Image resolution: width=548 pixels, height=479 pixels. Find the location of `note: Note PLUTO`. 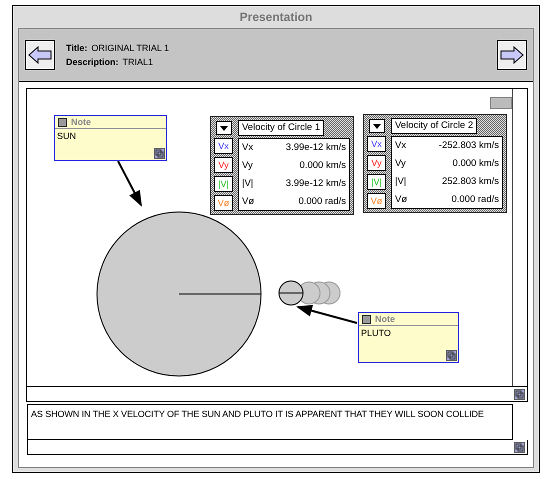

note: Note PLUTO is located at coordinates (408, 337).